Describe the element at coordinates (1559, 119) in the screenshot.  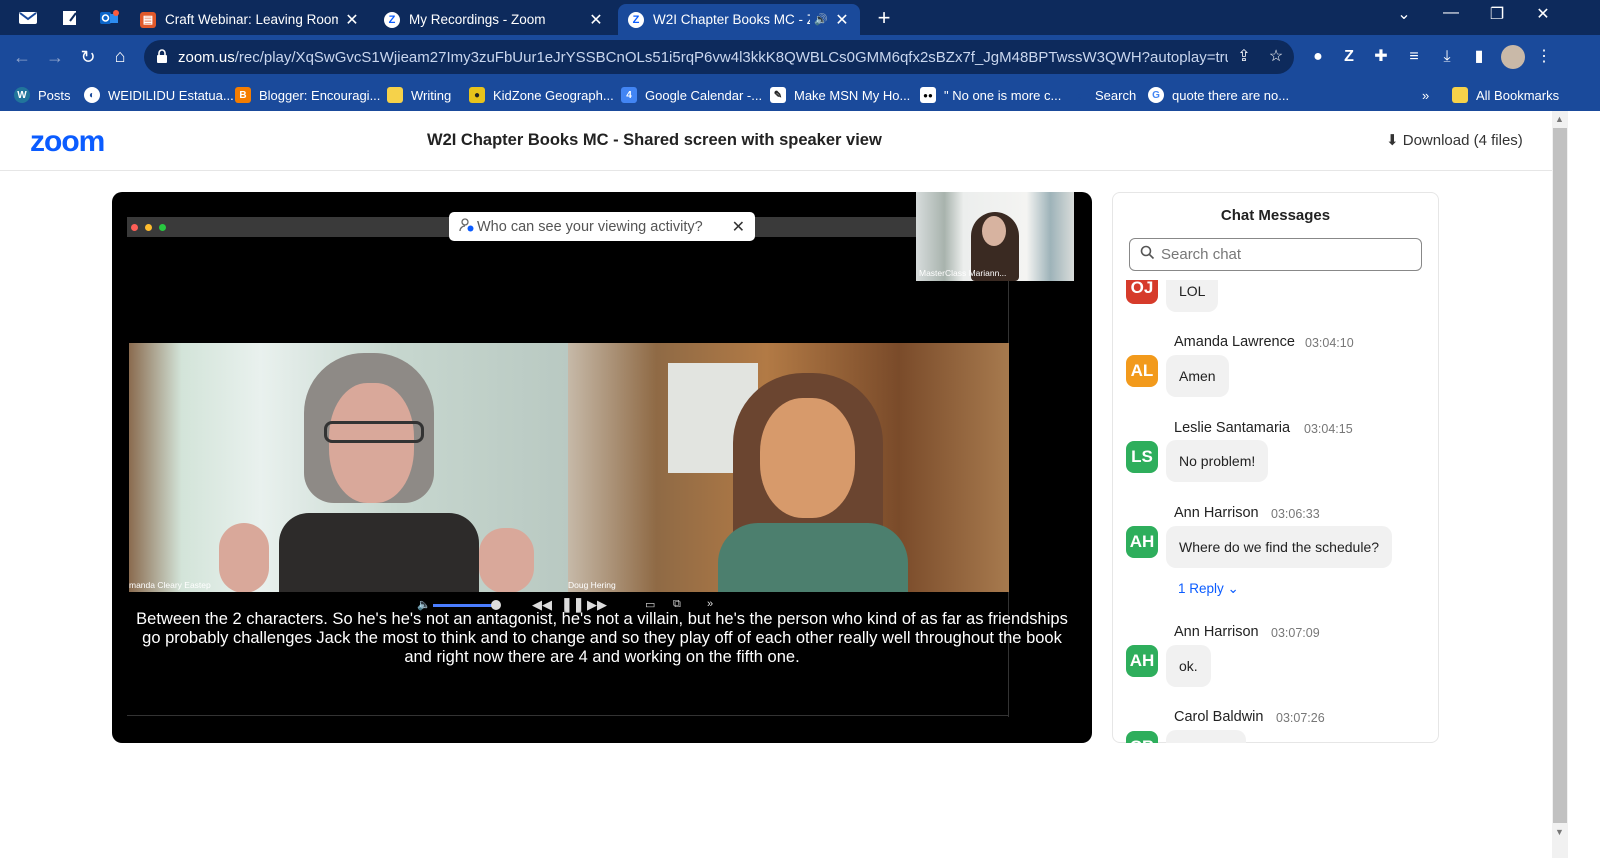
I see `scroll-up-icon: ▲` at that location.